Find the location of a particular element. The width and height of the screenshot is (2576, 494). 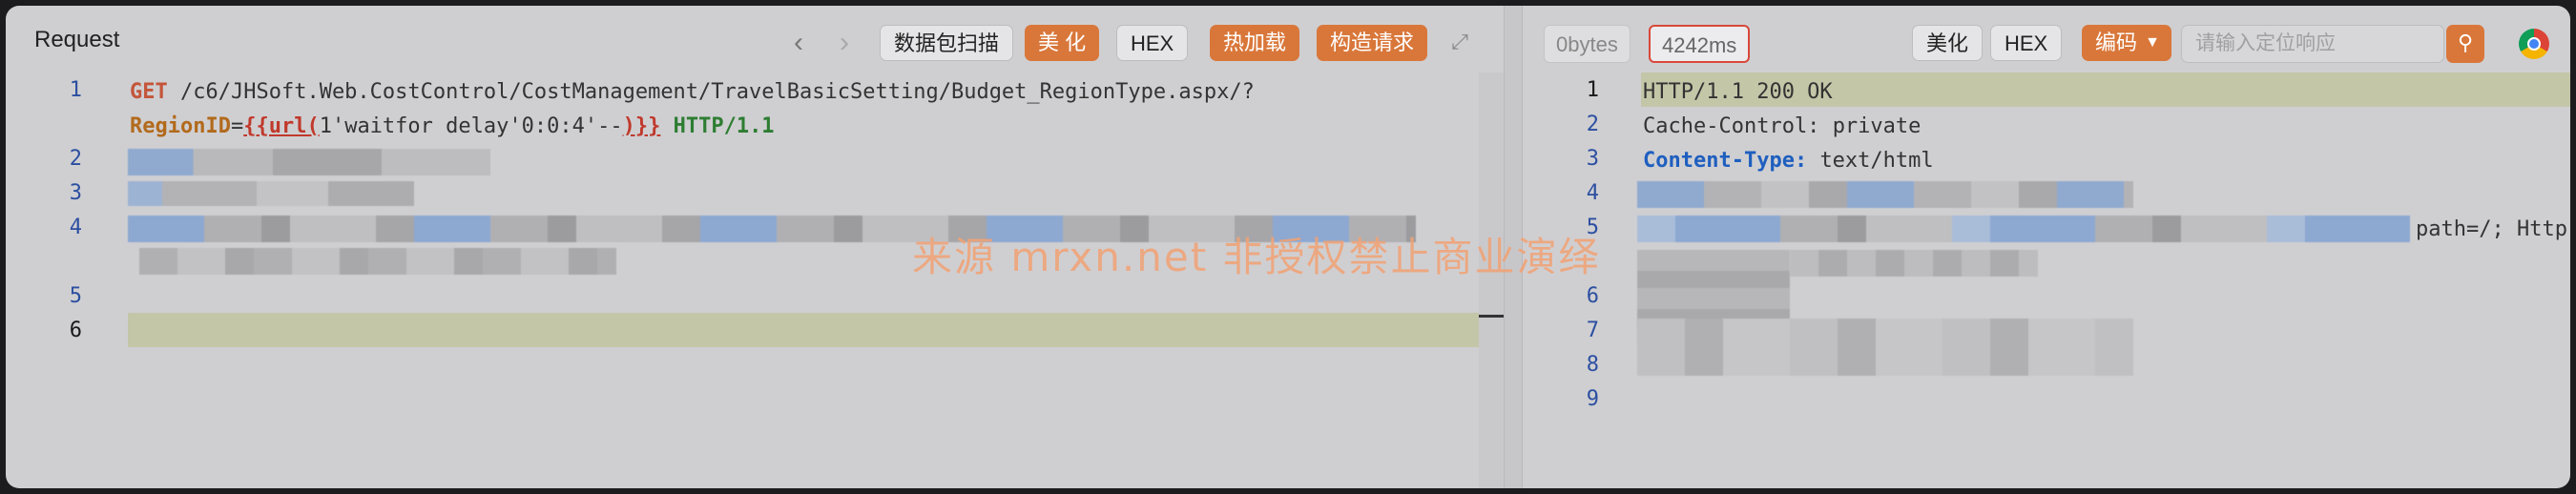

response-toolbar: 0bytes 4242ms 美化 HEX 编码 ▼ ⚲ is located at coordinates (2046, 39).